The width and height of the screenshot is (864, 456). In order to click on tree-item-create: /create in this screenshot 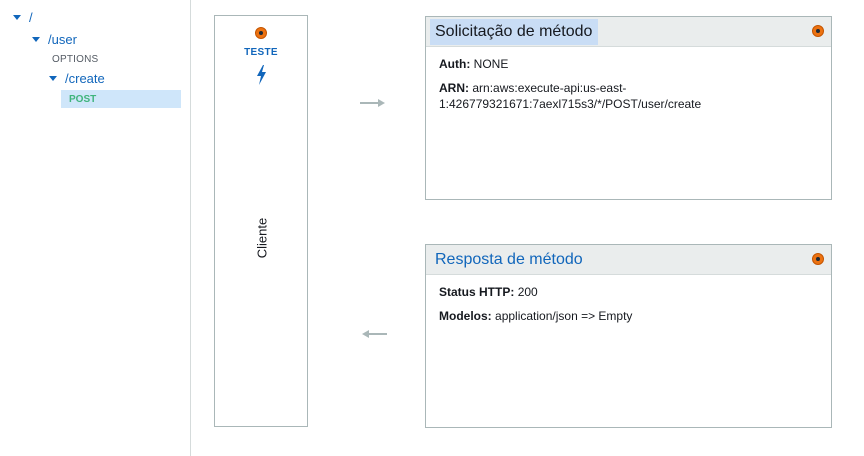, I will do `click(77, 78)`.